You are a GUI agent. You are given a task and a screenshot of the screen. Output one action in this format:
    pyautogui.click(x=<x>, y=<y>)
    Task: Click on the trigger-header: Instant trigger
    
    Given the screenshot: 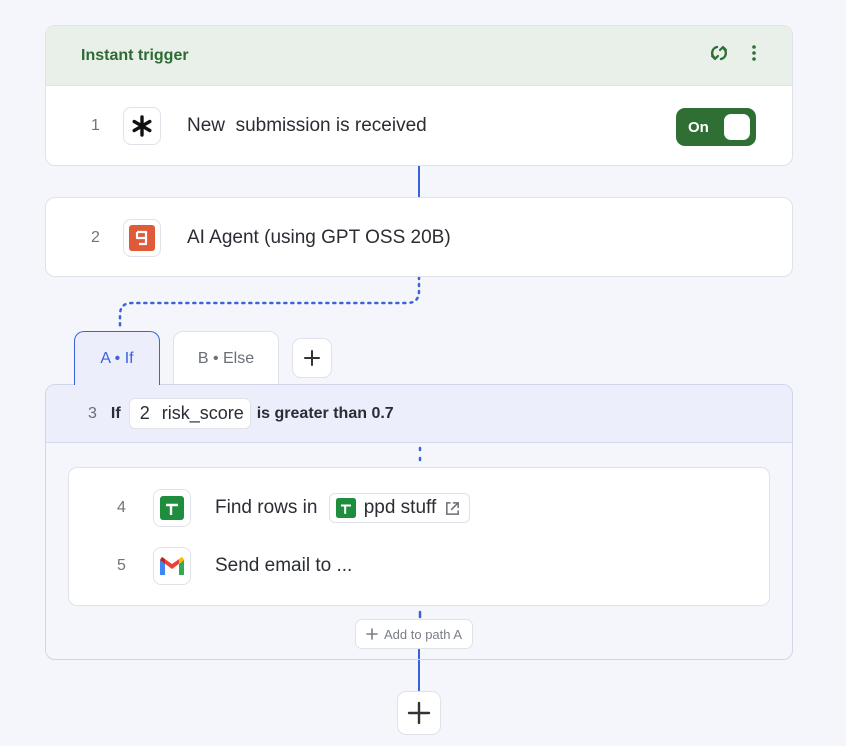 What is the action you would take?
    pyautogui.click(x=419, y=56)
    